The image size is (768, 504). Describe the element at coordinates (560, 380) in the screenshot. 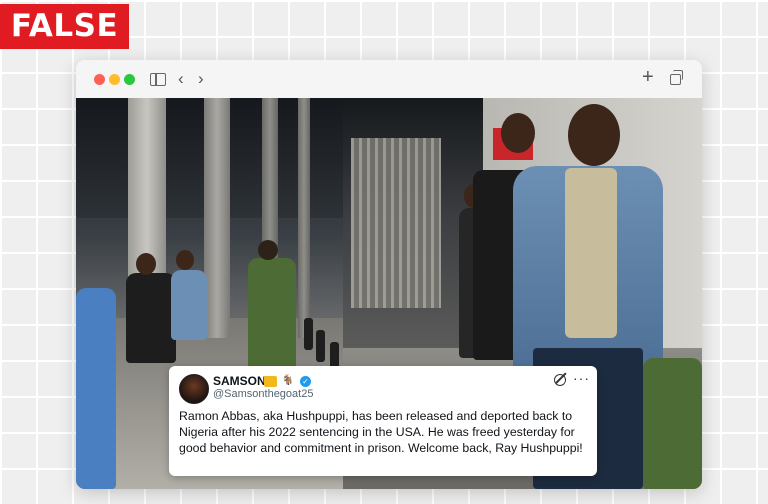

I see `grok-icon` at that location.